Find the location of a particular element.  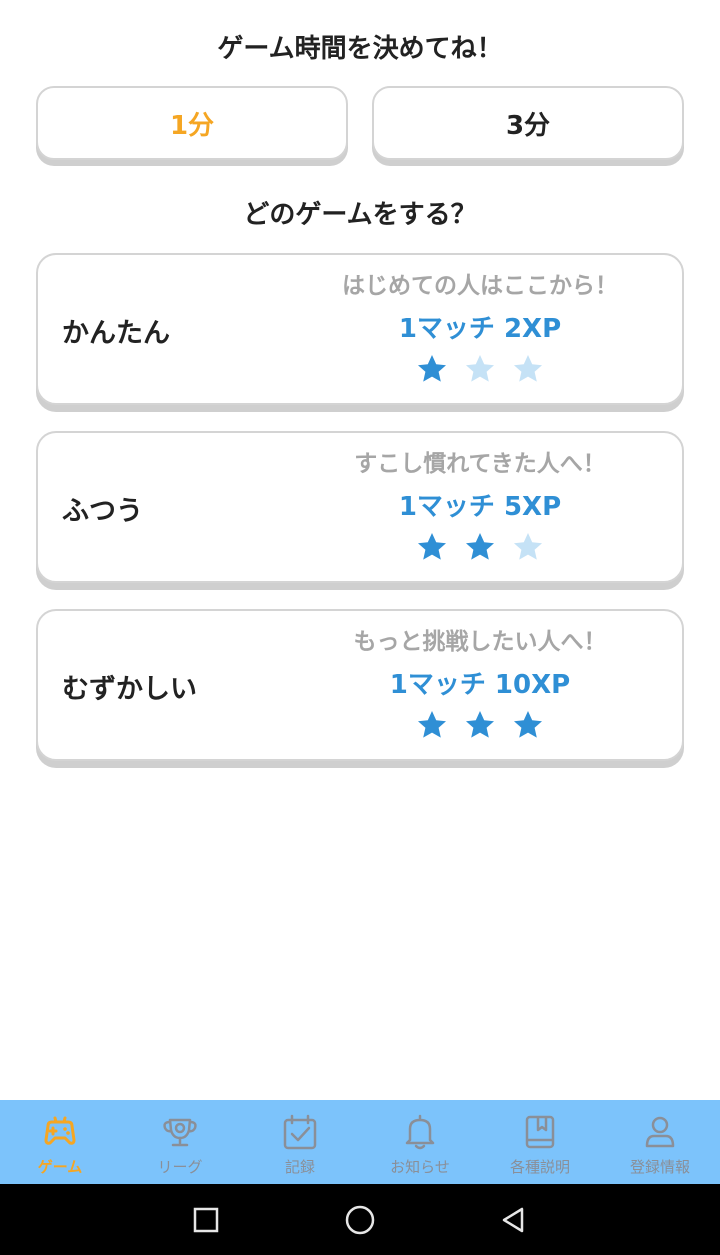

user-icon is located at coordinates (660, 1132).